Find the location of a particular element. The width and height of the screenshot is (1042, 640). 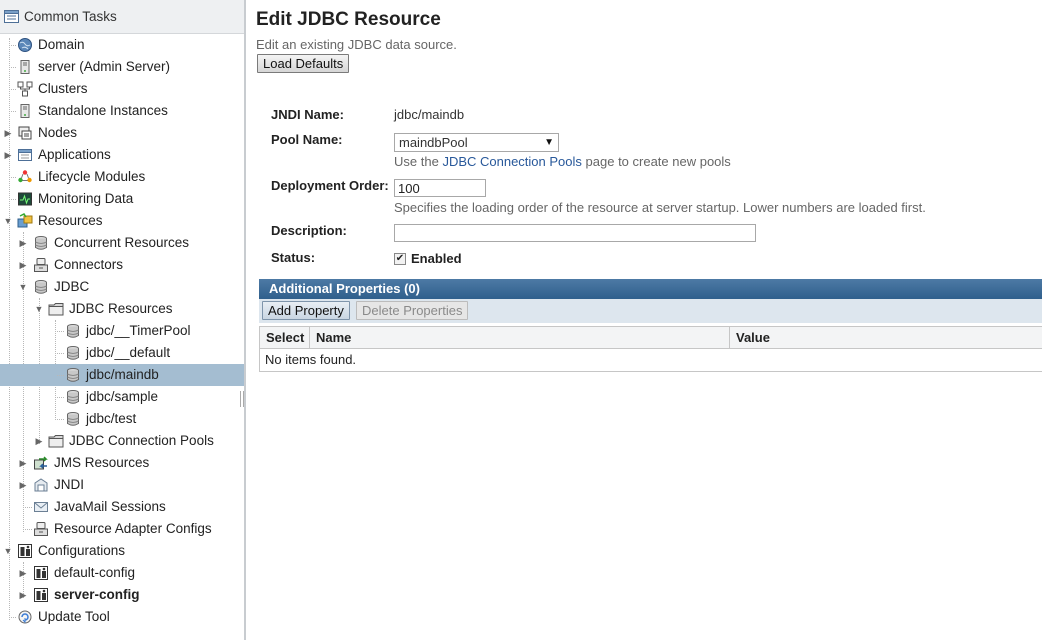

checkmark-icon: ✔ is located at coordinates (400, 258).